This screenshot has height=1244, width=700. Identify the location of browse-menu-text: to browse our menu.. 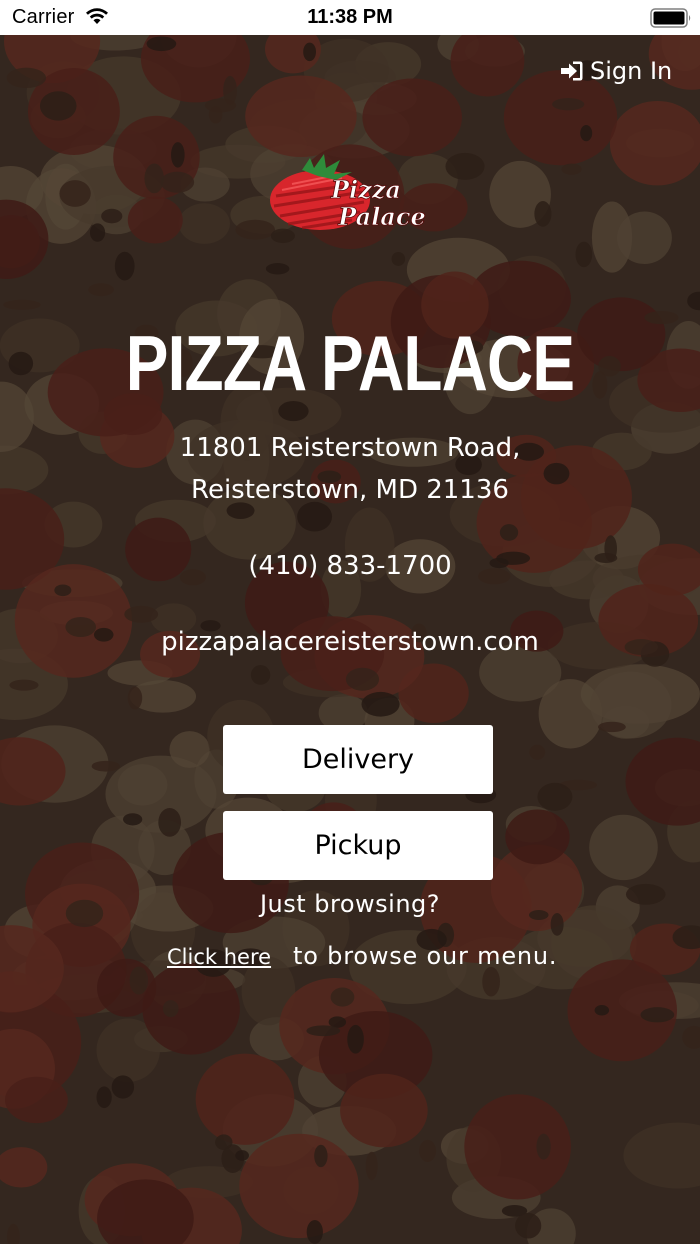
(425, 956).